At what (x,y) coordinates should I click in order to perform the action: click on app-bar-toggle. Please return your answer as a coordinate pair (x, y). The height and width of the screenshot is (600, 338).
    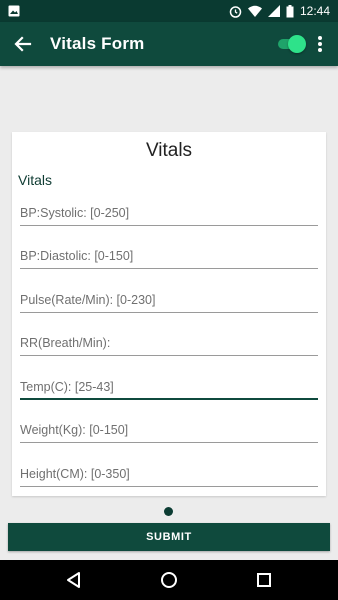
    Looking at the image, I should click on (291, 44).